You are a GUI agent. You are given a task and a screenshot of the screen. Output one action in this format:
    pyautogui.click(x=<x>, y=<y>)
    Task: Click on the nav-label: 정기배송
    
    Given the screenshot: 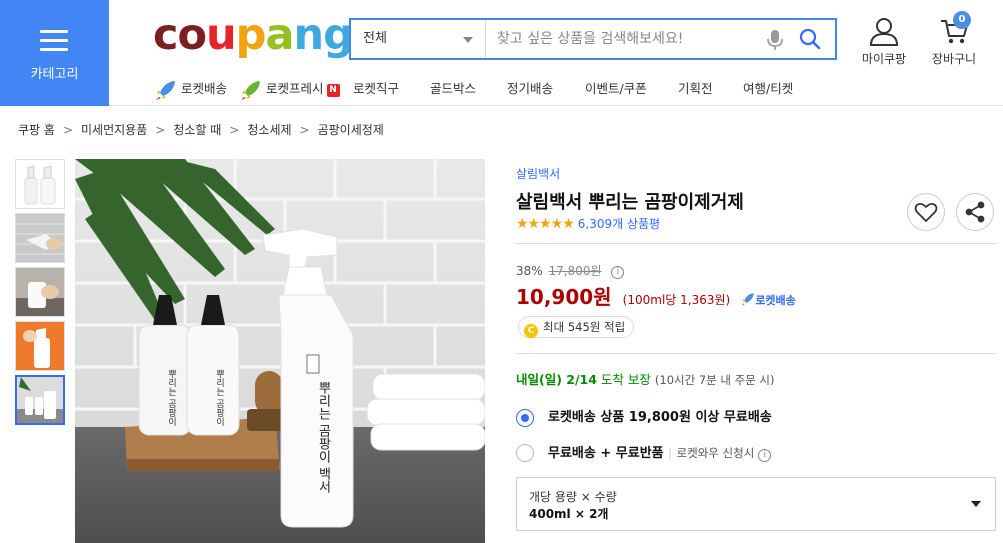 What is the action you would take?
    pyautogui.click(x=530, y=88)
    